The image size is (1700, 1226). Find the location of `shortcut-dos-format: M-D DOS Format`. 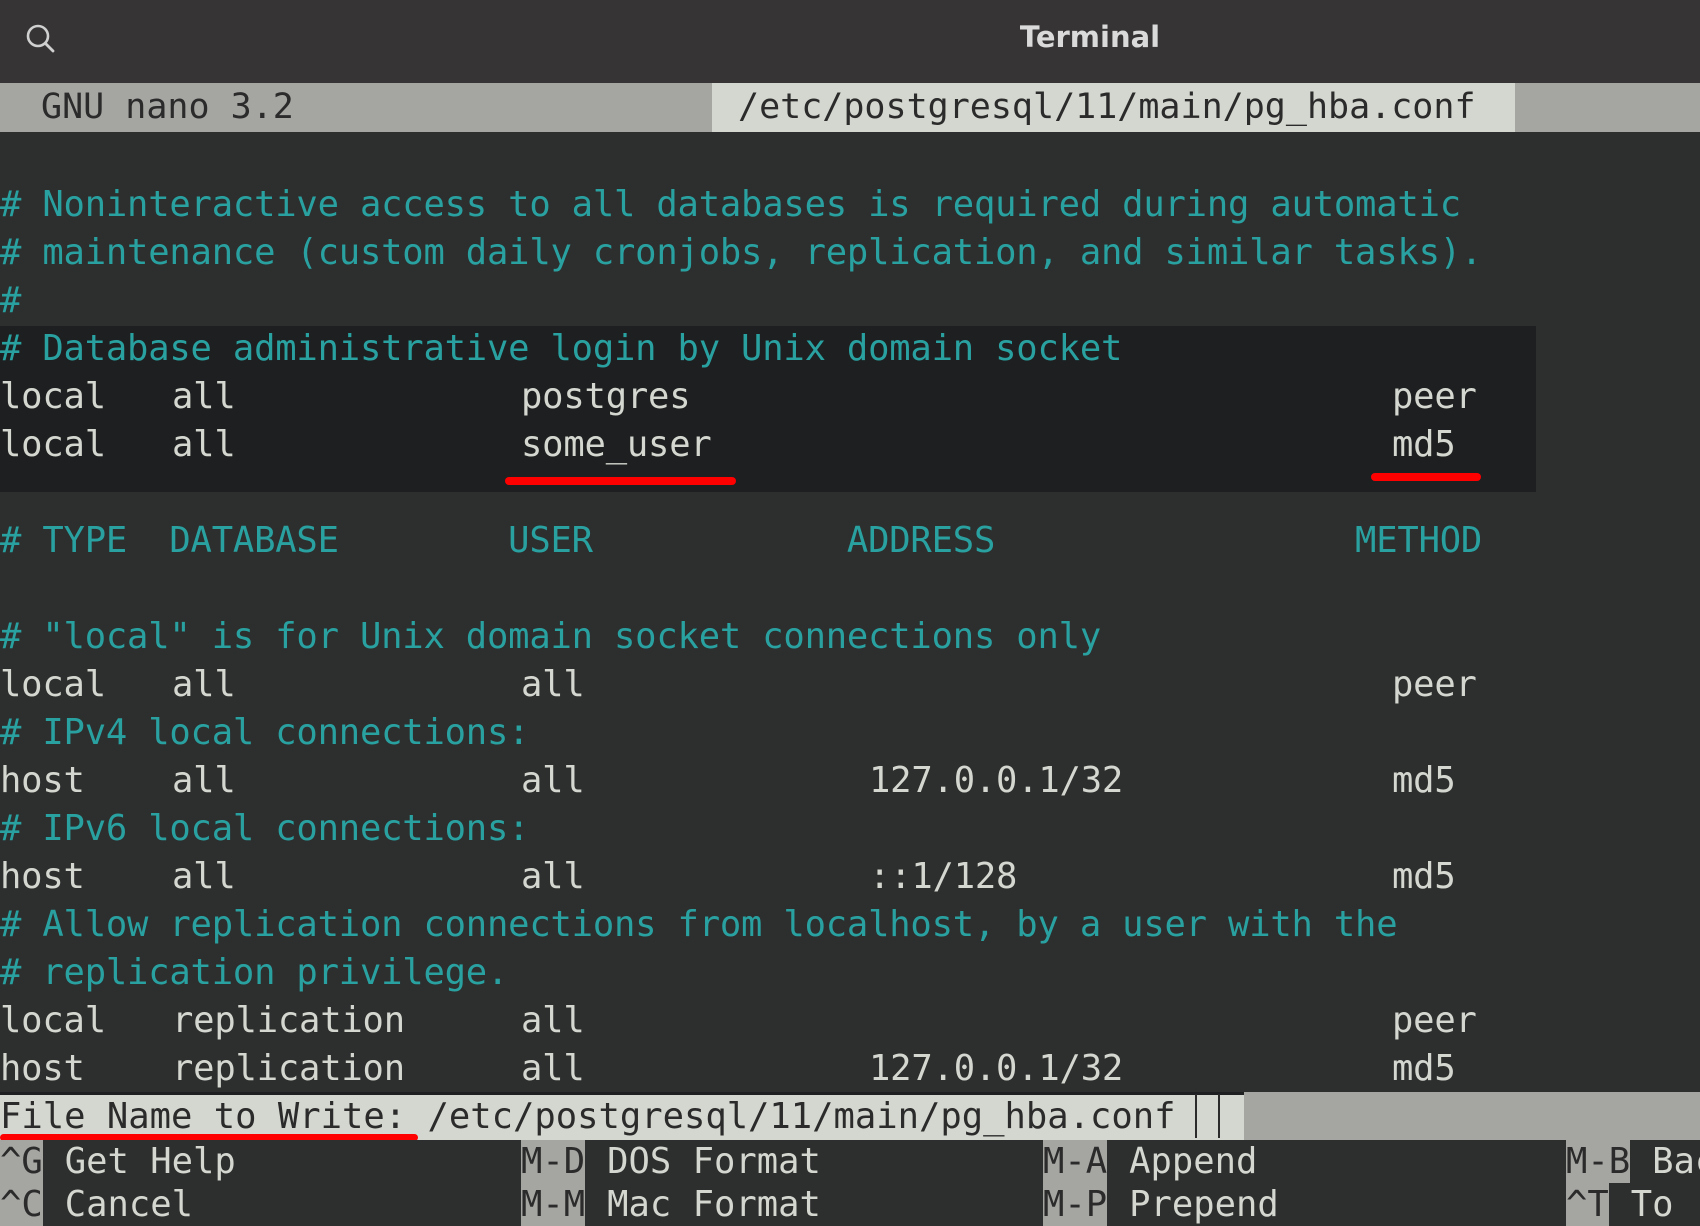

shortcut-dos-format: M-D DOS Format is located at coordinates (671, 1161).